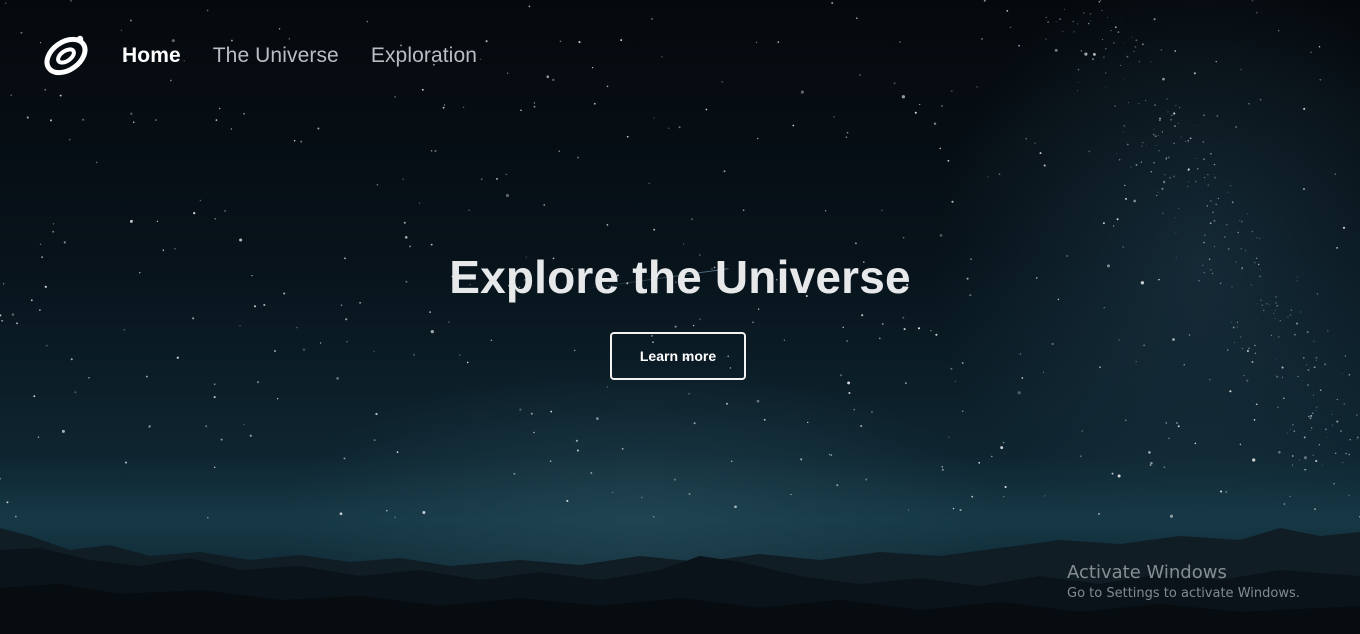  I want to click on nav-exploration-link: Exploration, so click(424, 56).